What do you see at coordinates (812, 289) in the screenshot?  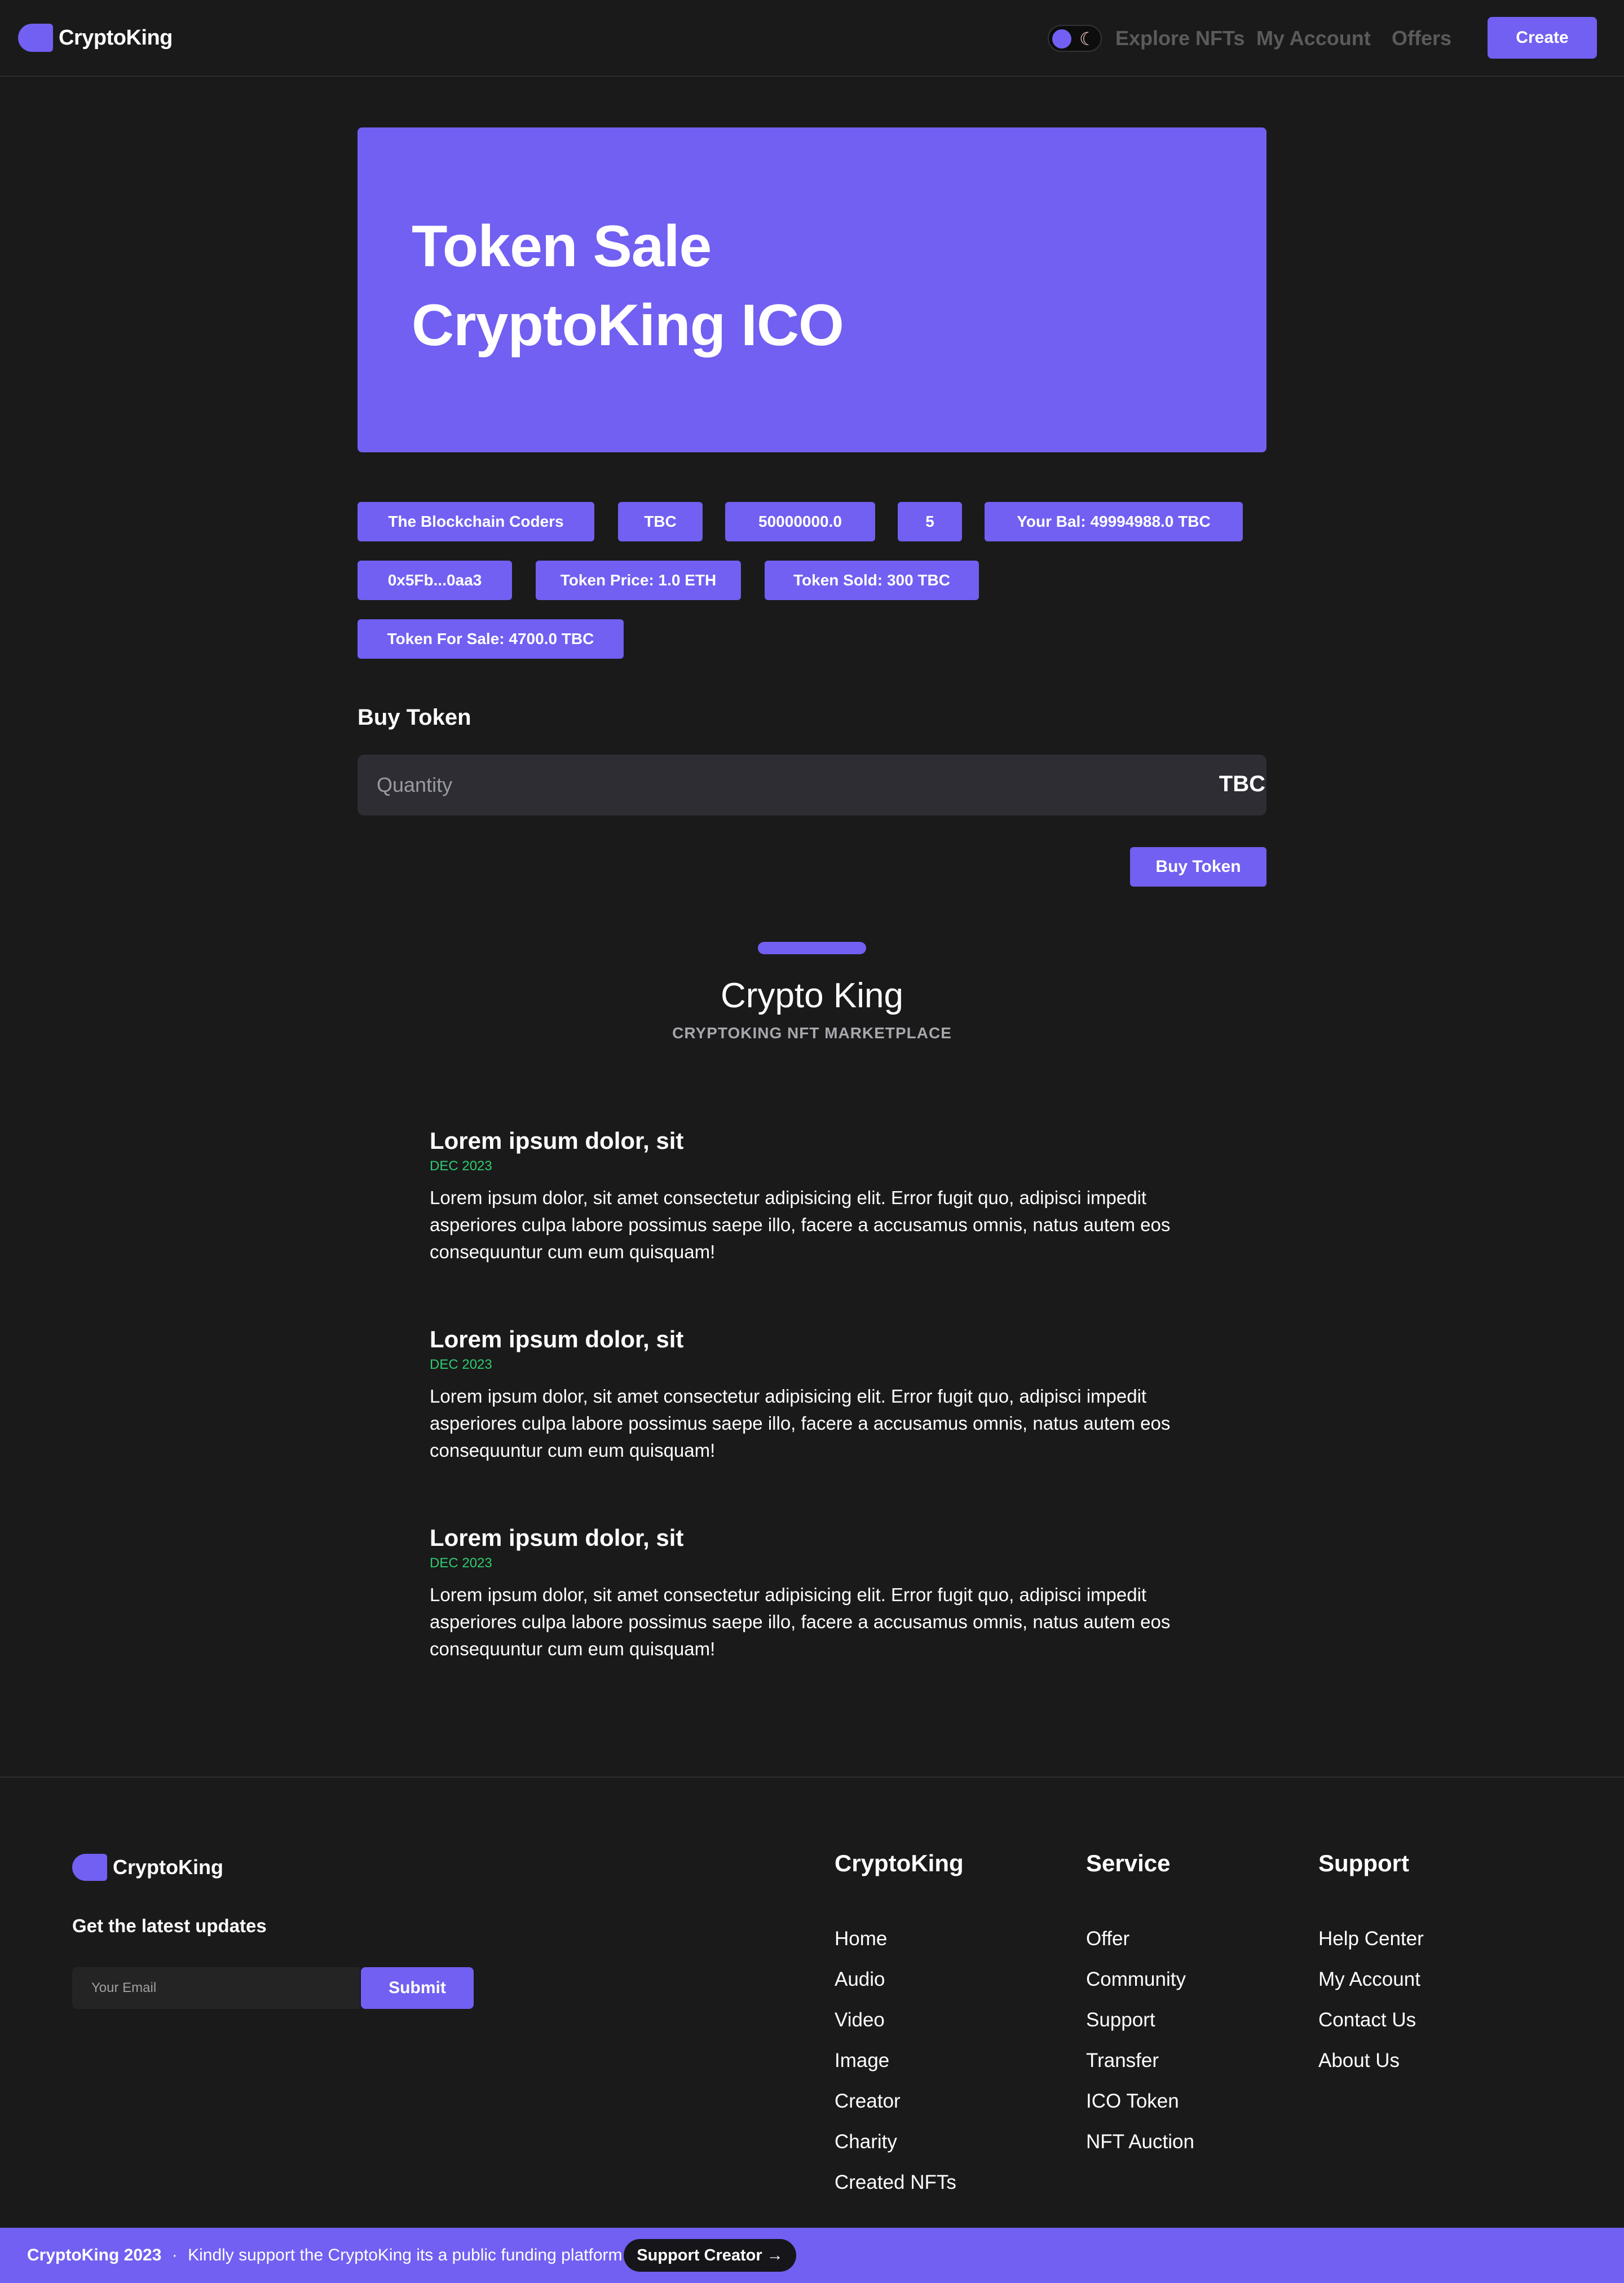 I see `hero-banner: Token Sale CryptoKing ICO` at bounding box center [812, 289].